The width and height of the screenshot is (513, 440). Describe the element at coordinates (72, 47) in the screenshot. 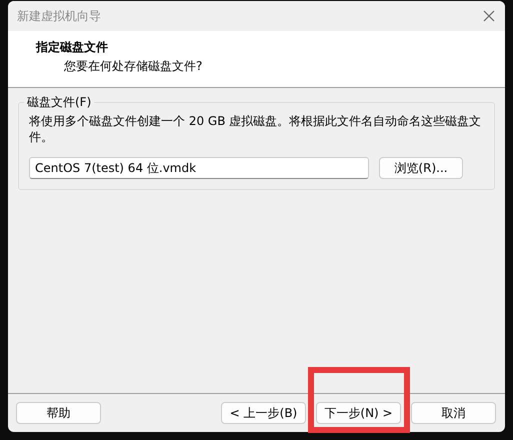

I see `page-title: 指定磁盘文件` at that location.